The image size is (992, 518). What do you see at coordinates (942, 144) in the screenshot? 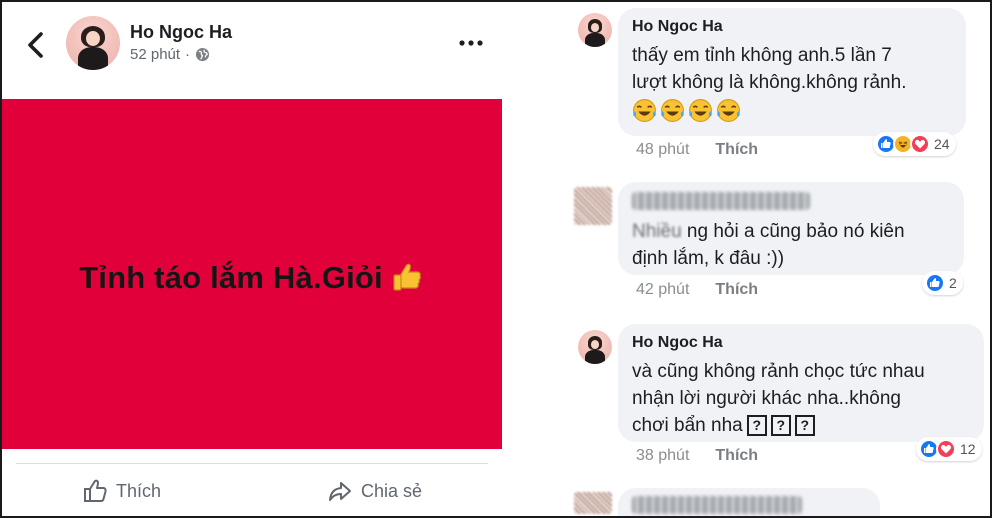
I see `reaction-count: 24` at bounding box center [942, 144].